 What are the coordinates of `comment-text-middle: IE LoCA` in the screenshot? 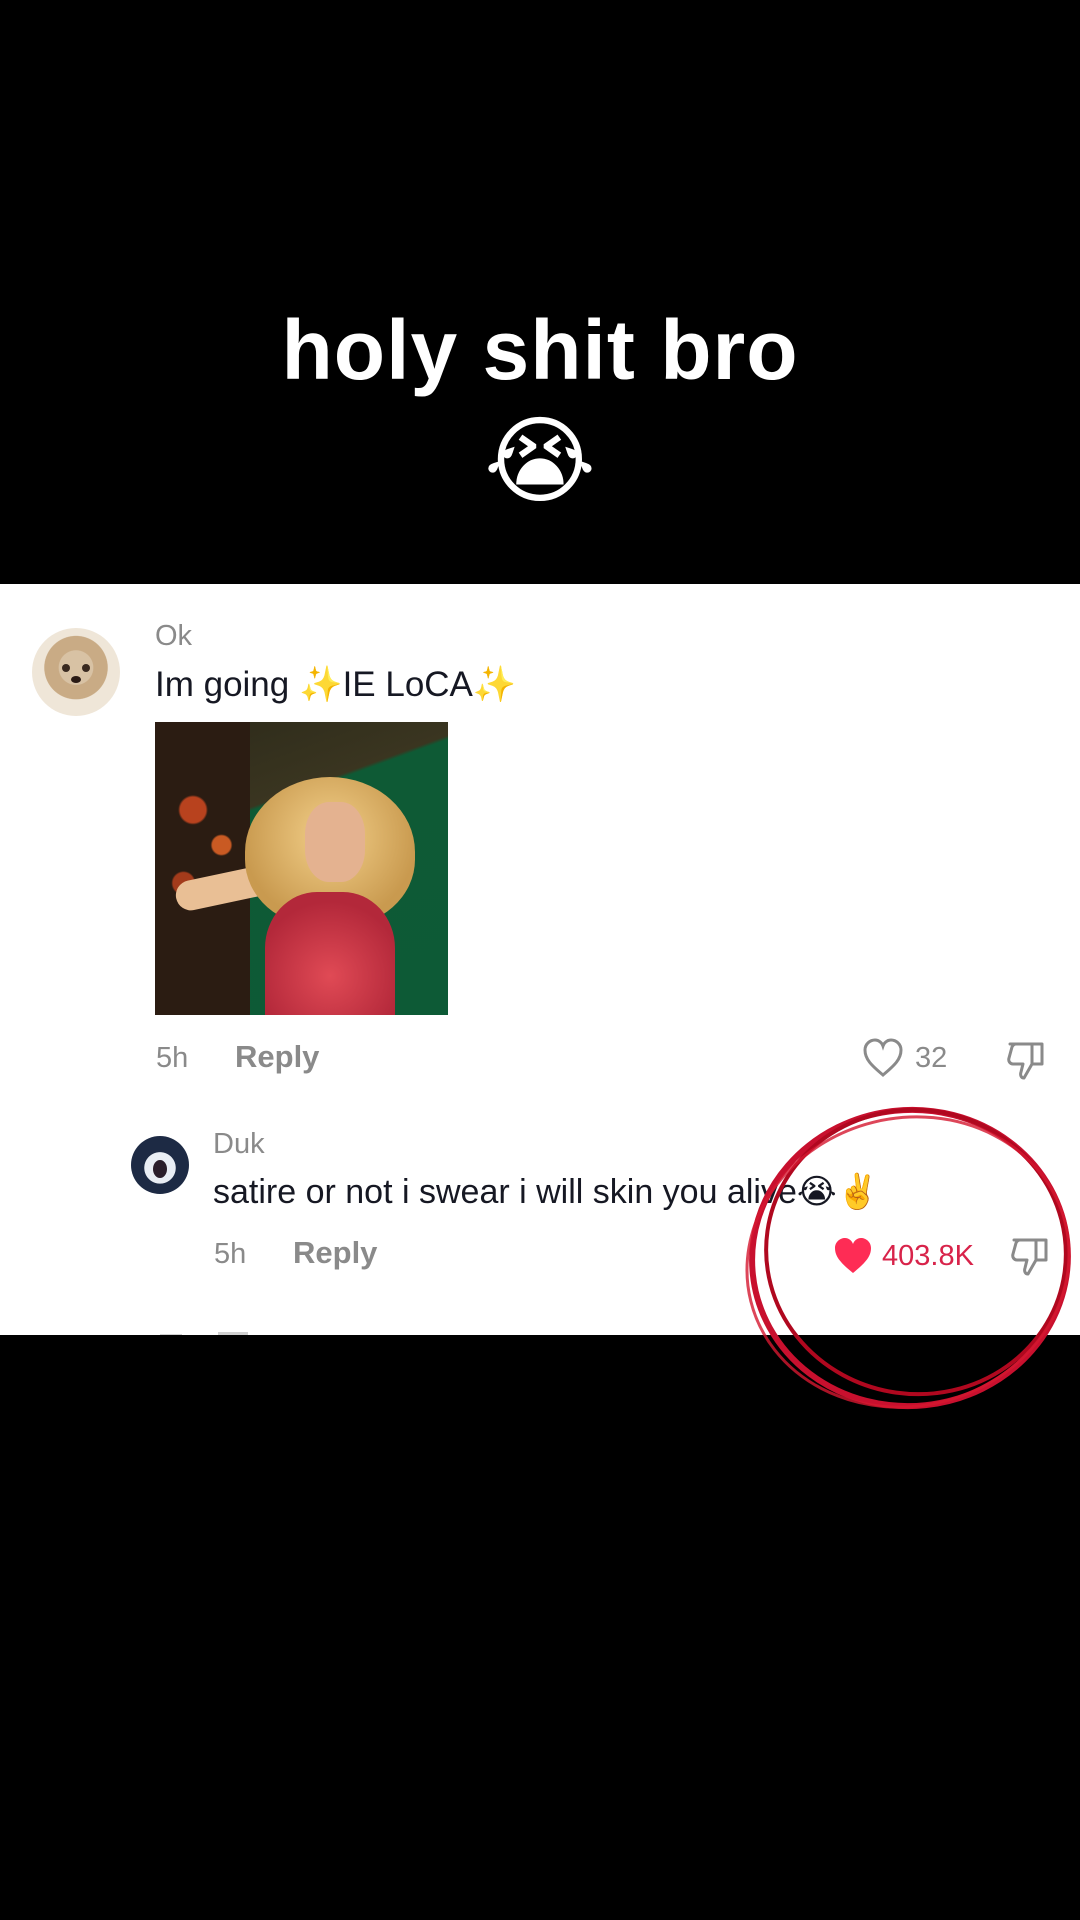 It's located at (407, 684).